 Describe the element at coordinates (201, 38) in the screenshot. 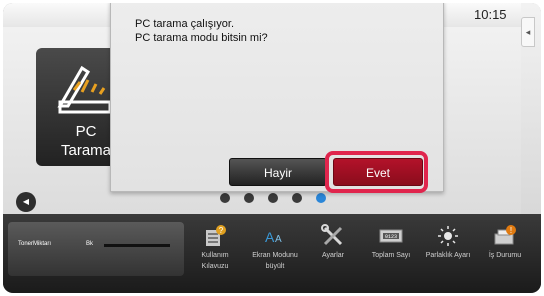

I see `dialog-message-line2: PC tarama modu bitsin mi?` at that location.